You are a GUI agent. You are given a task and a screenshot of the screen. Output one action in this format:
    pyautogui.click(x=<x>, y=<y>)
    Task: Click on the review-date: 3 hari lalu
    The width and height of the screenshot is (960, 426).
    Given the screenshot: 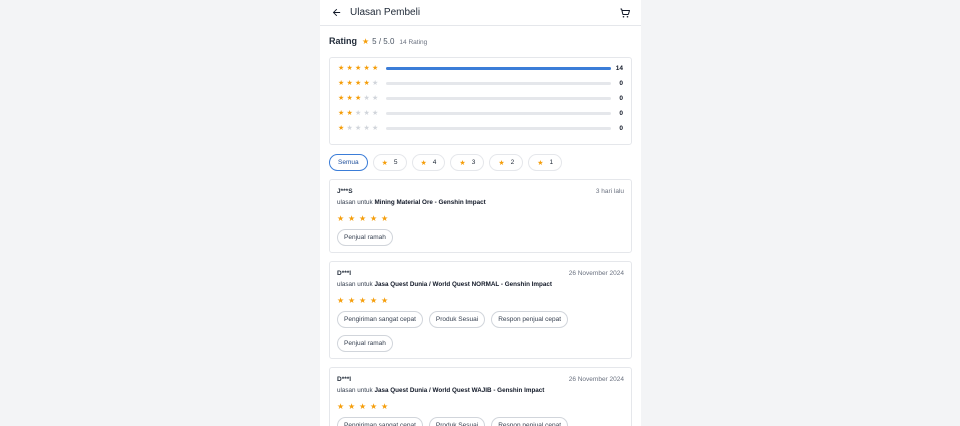 What is the action you would take?
    pyautogui.click(x=609, y=191)
    